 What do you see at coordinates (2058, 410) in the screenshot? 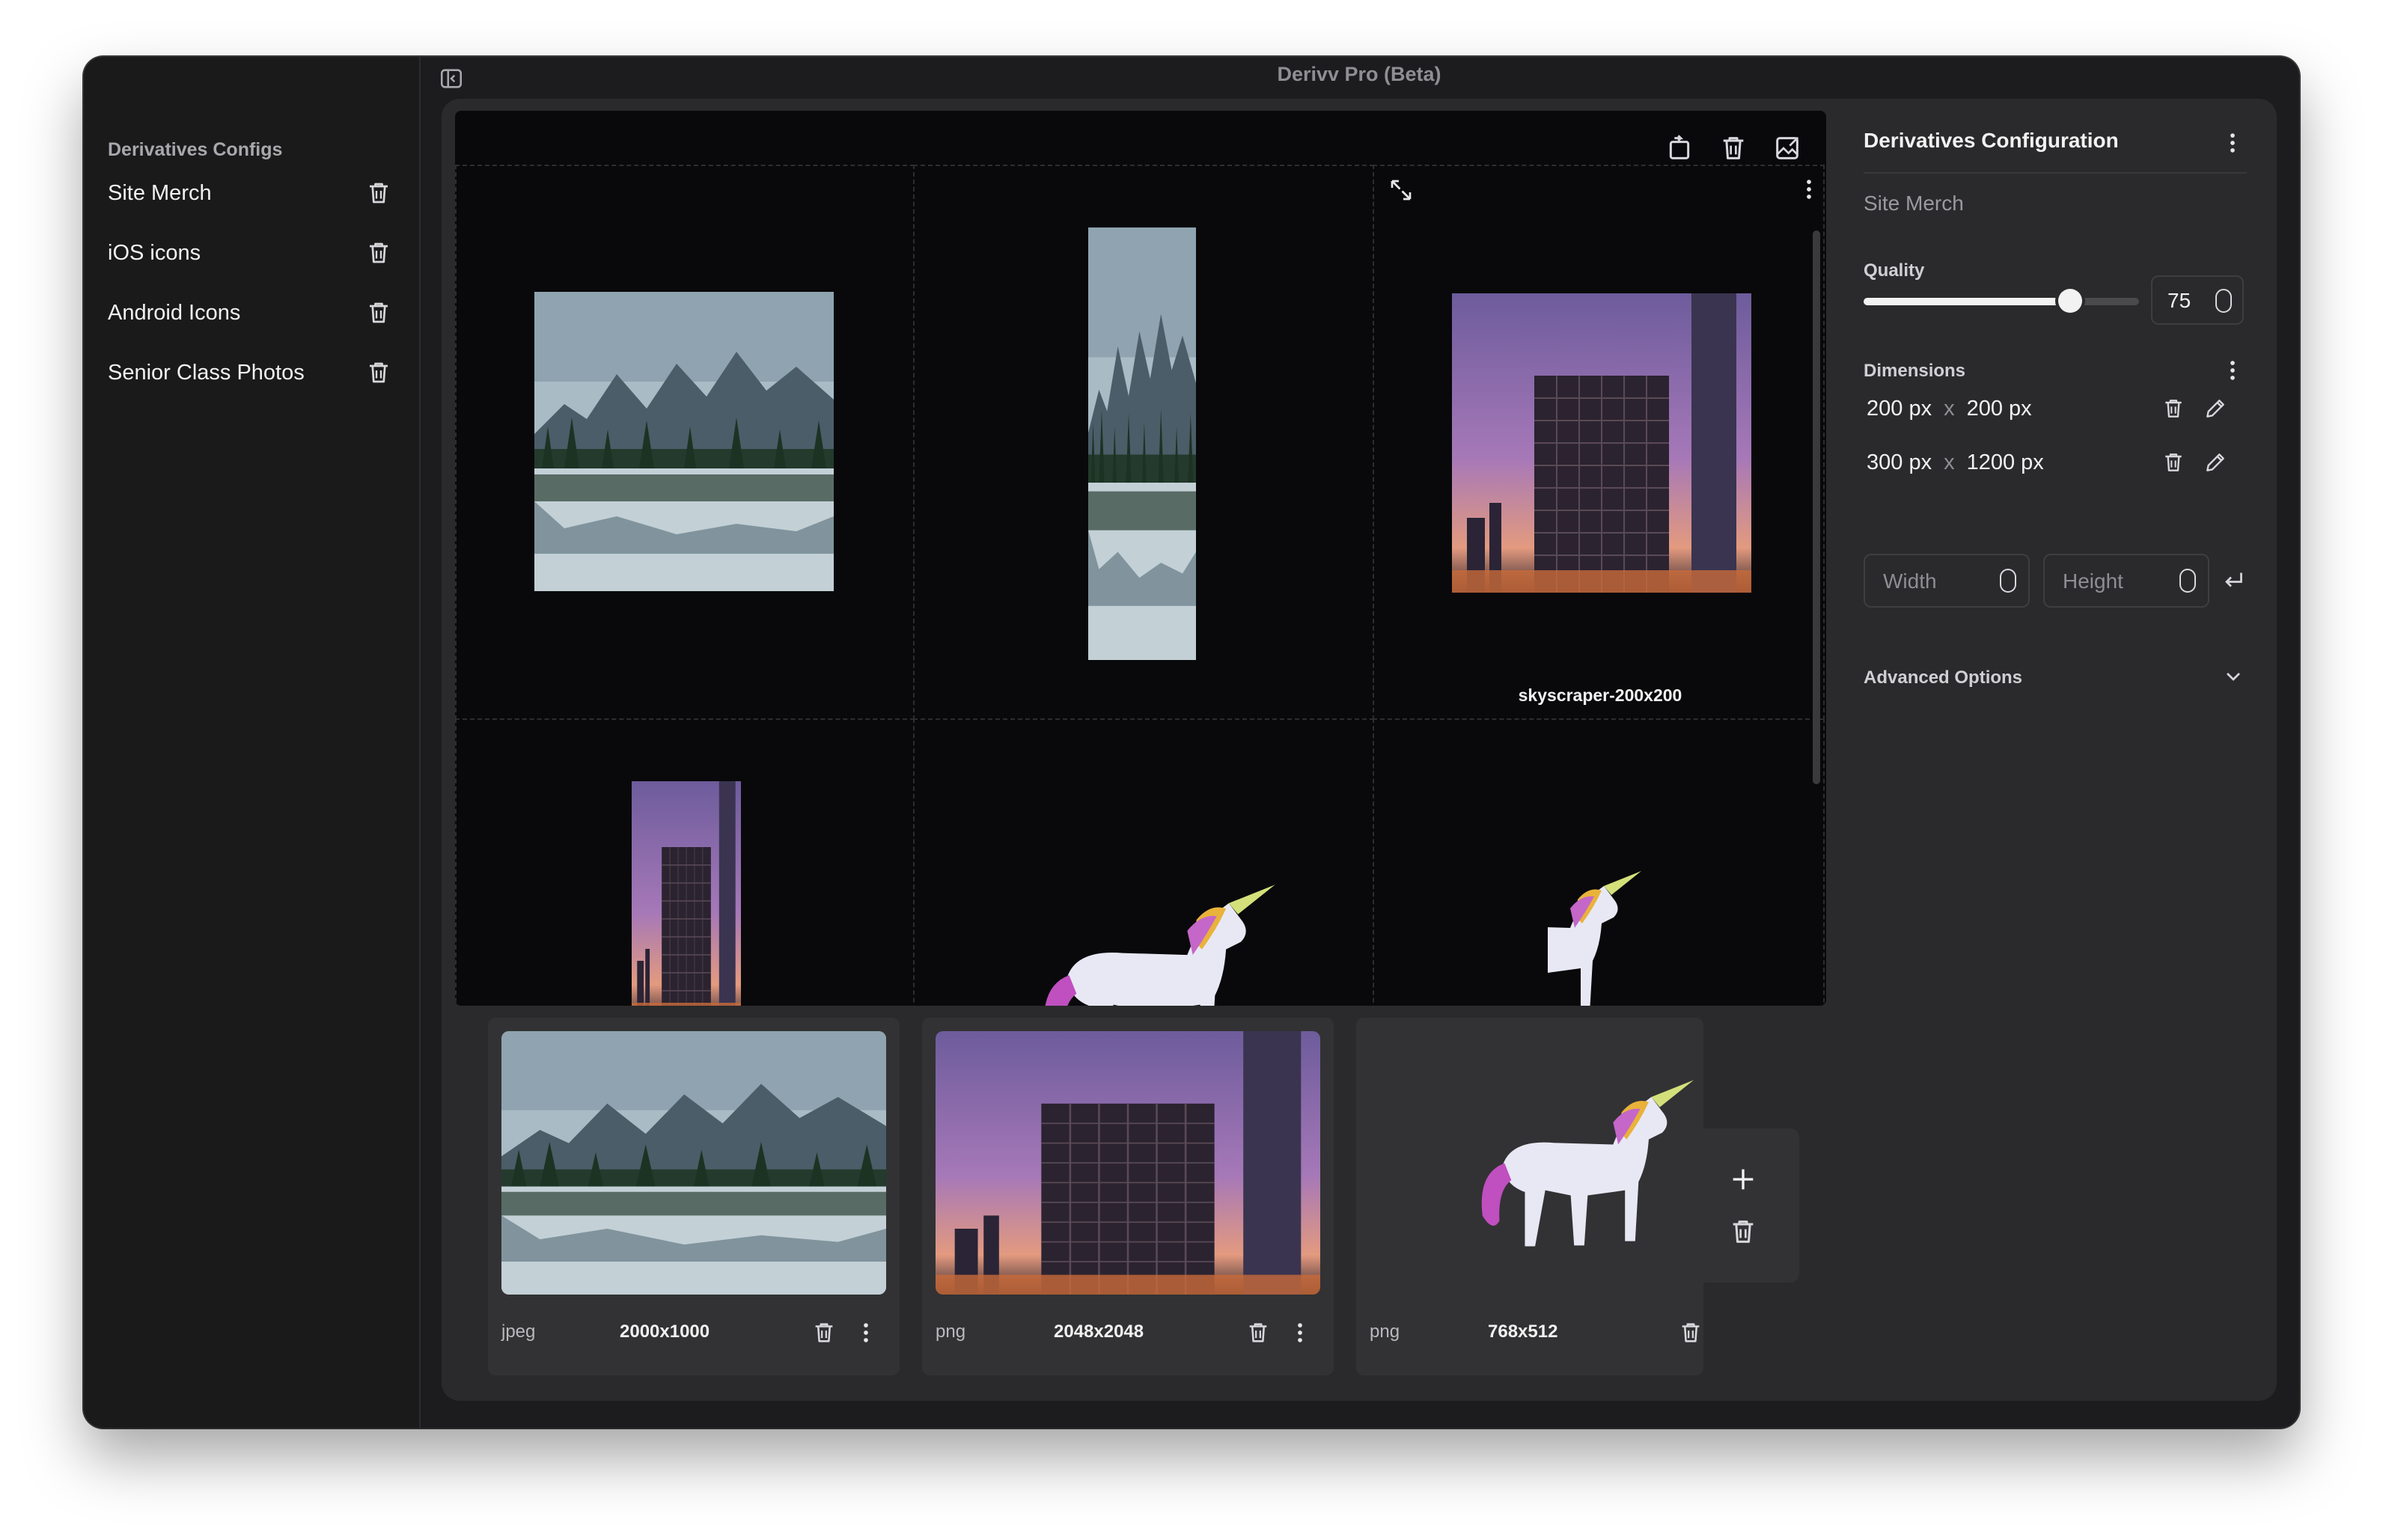
I see `dimension-row: 200 px x 200 px` at bounding box center [2058, 410].